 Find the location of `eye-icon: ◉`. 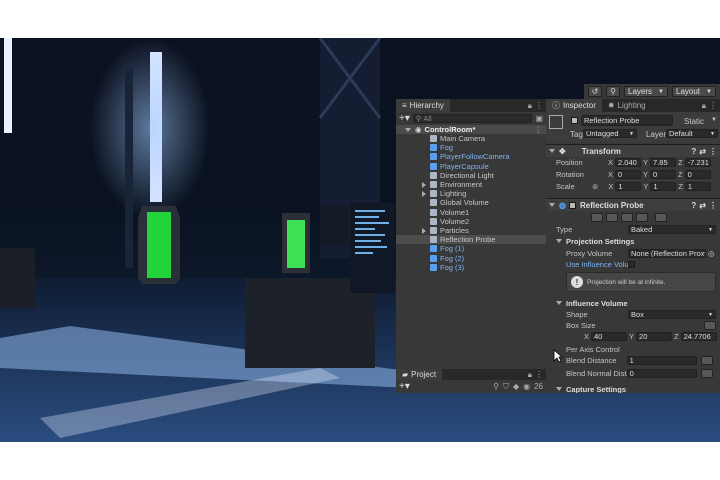

eye-icon: ◉ is located at coordinates (526, 386).